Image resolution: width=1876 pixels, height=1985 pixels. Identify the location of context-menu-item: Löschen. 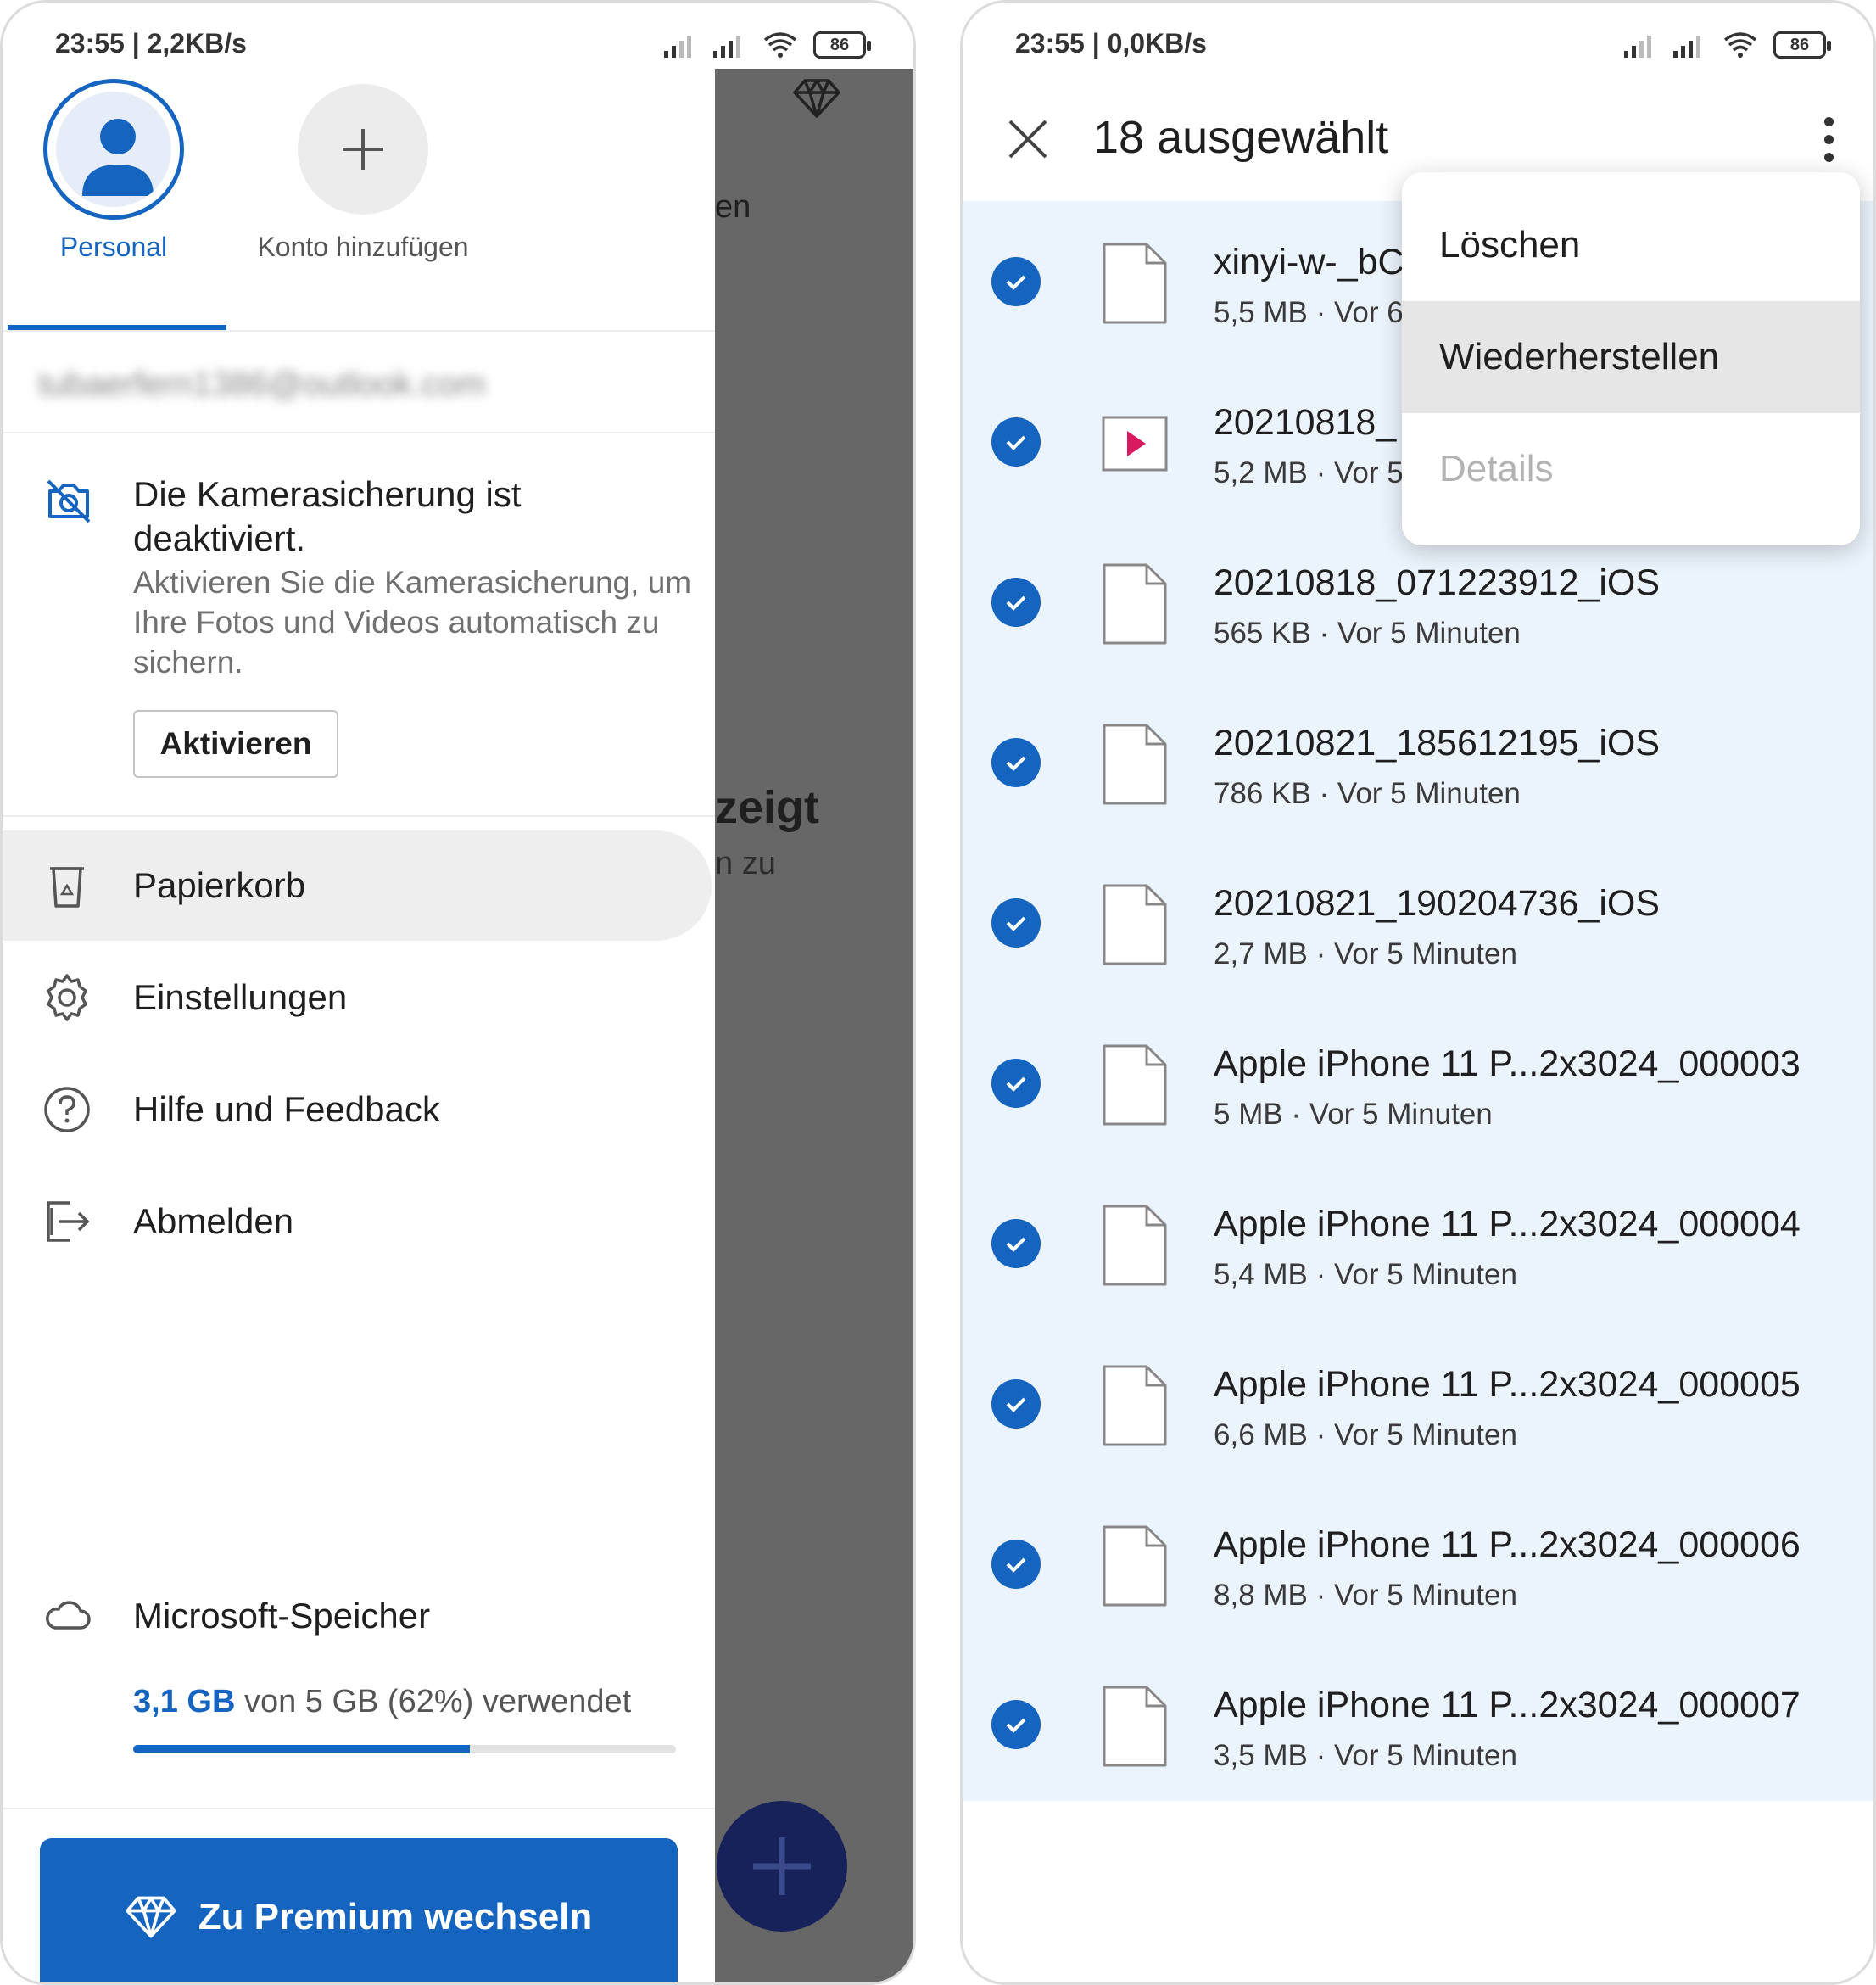
(1631, 245).